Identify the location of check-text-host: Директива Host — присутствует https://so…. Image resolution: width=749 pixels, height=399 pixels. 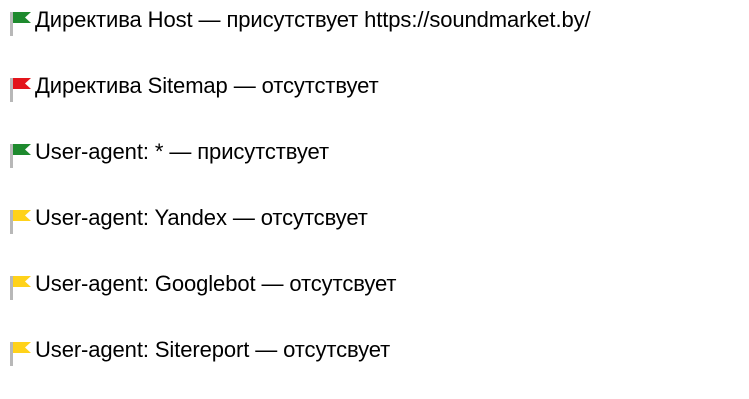
(313, 19).